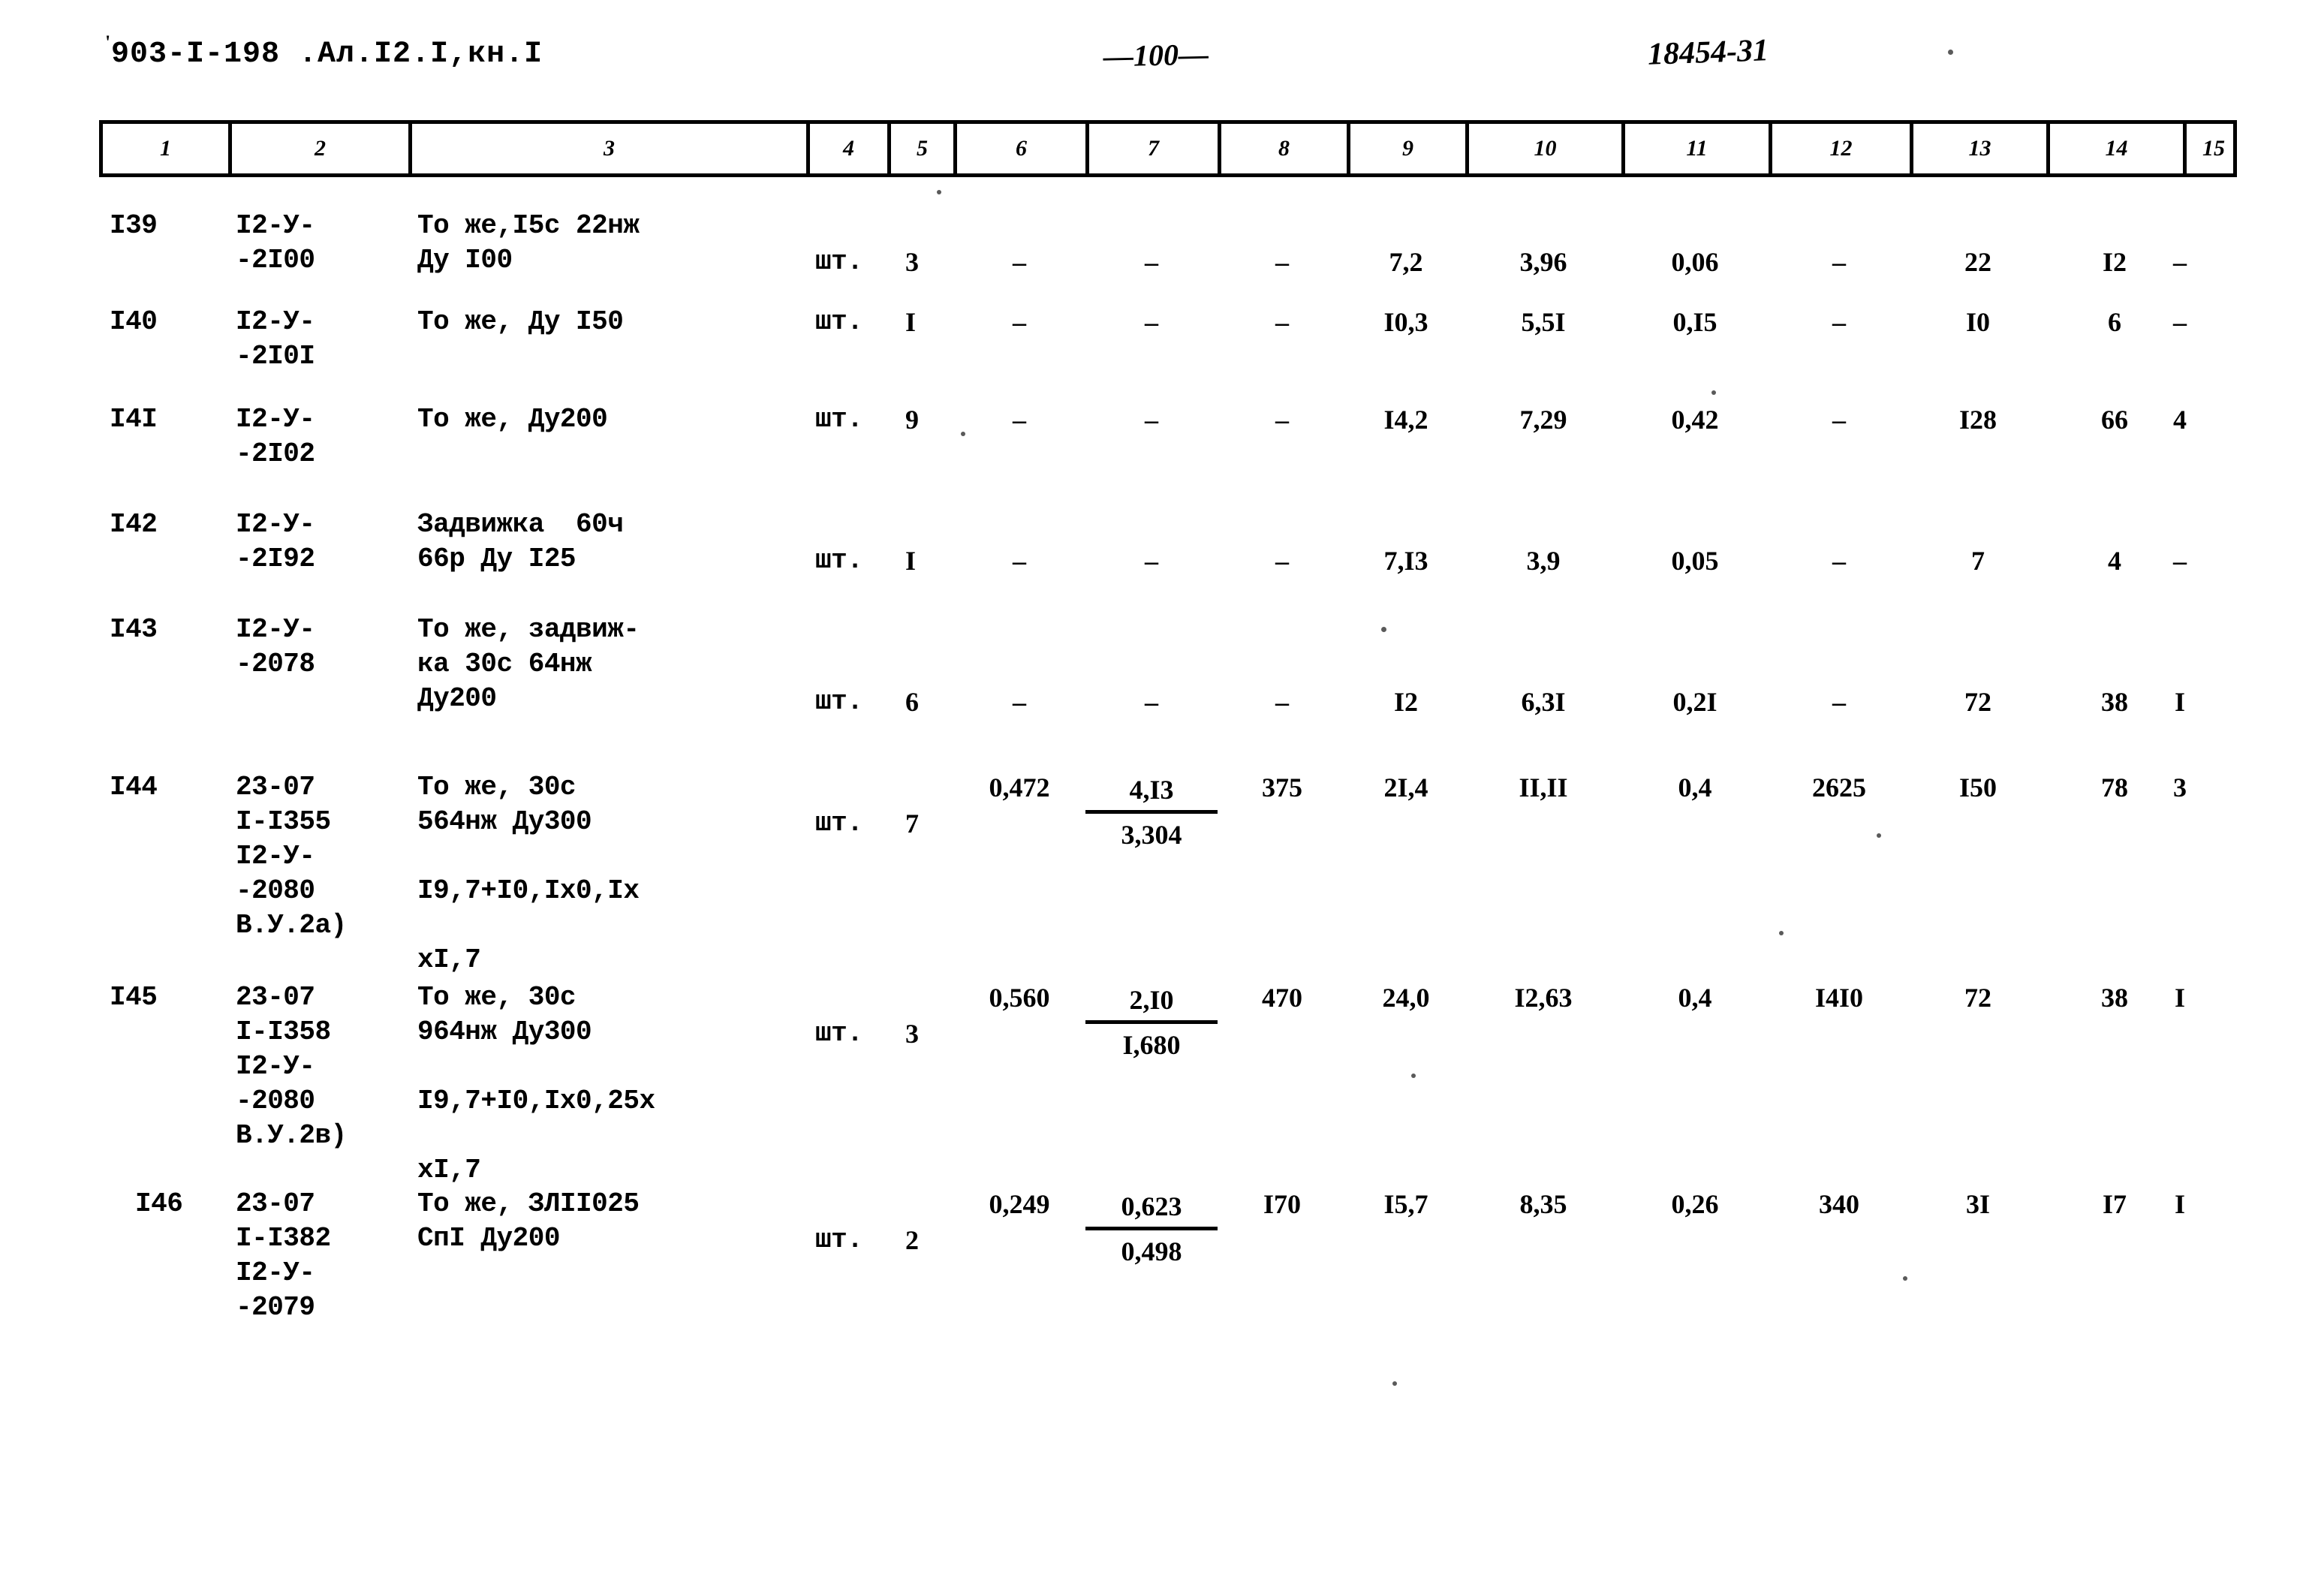 This screenshot has height=1596, width=2306. Describe the element at coordinates (275, 243) in the screenshot. I see `cell-col2: I2-У- -2I00` at that location.